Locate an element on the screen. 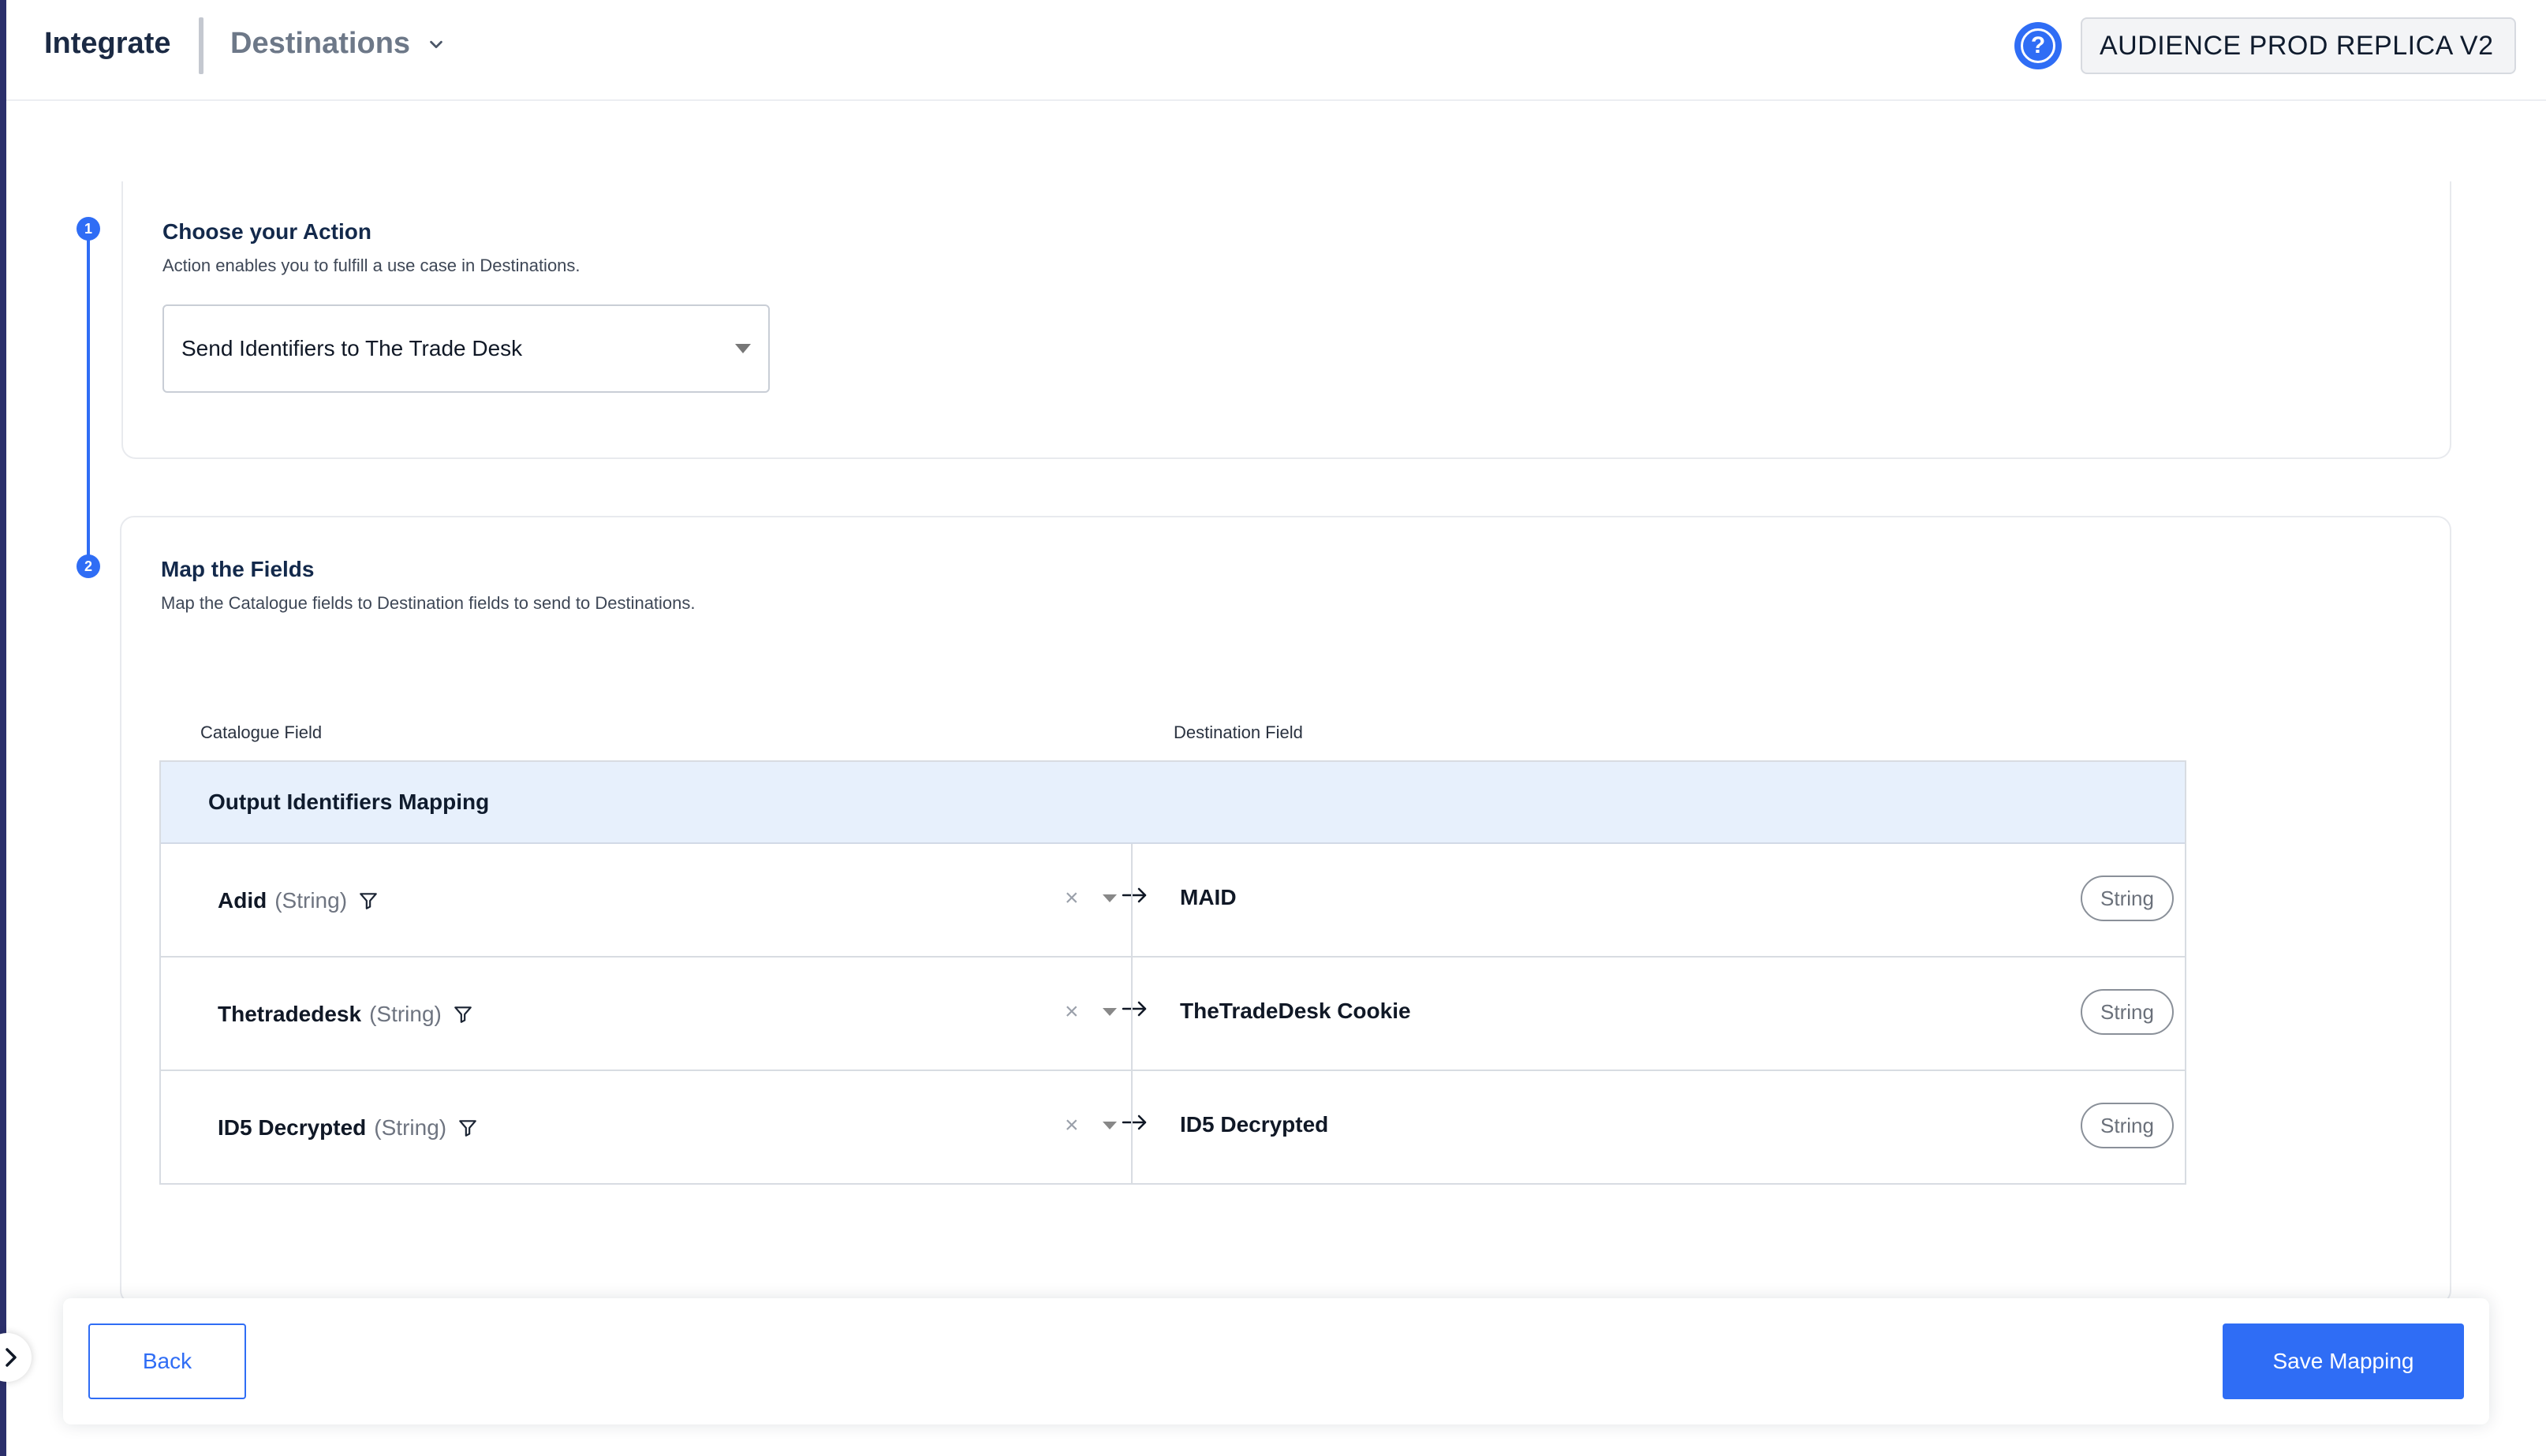 The image size is (2546, 1456). source-field-name: ID5 Decrypted is located at coordinates (292, 1127).